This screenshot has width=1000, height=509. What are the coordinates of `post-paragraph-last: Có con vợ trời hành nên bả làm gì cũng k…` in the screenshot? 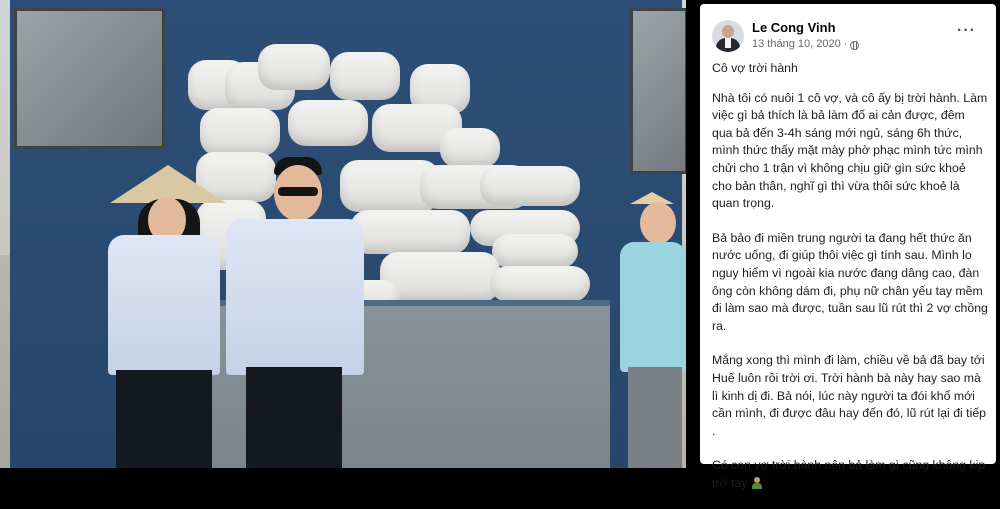 It's located at (850, 474).